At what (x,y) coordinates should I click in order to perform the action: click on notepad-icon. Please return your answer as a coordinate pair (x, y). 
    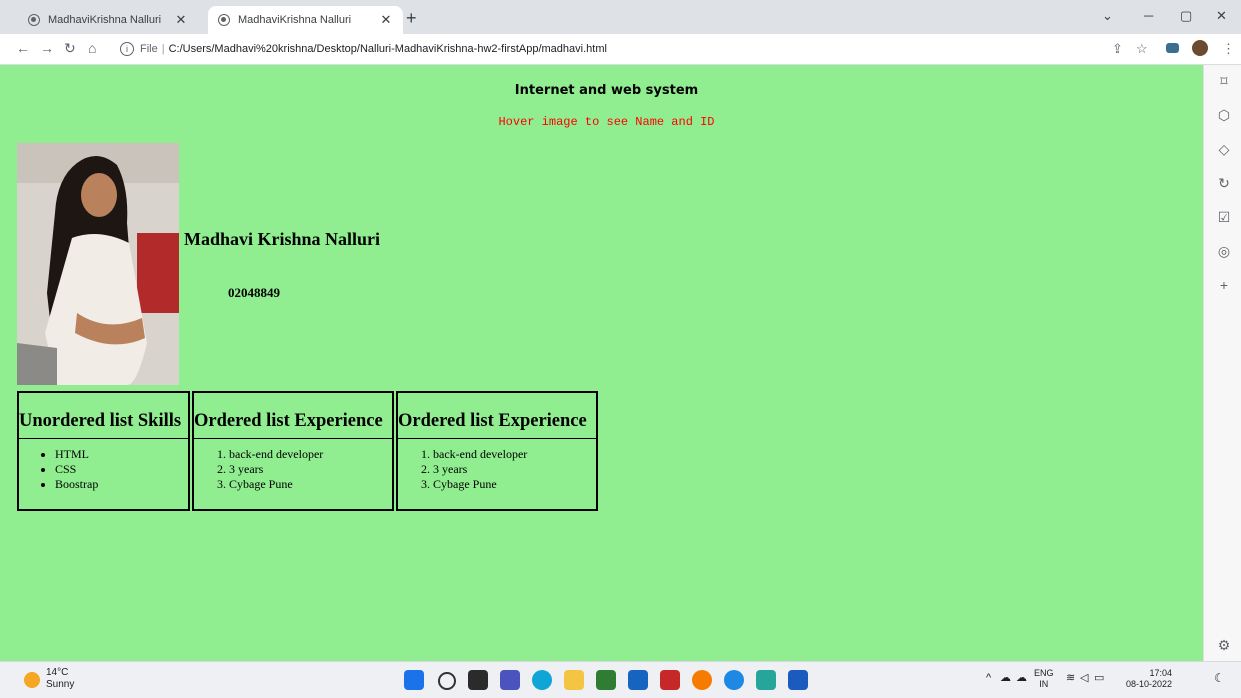
    Looking at the image, I should click on (766, 680).